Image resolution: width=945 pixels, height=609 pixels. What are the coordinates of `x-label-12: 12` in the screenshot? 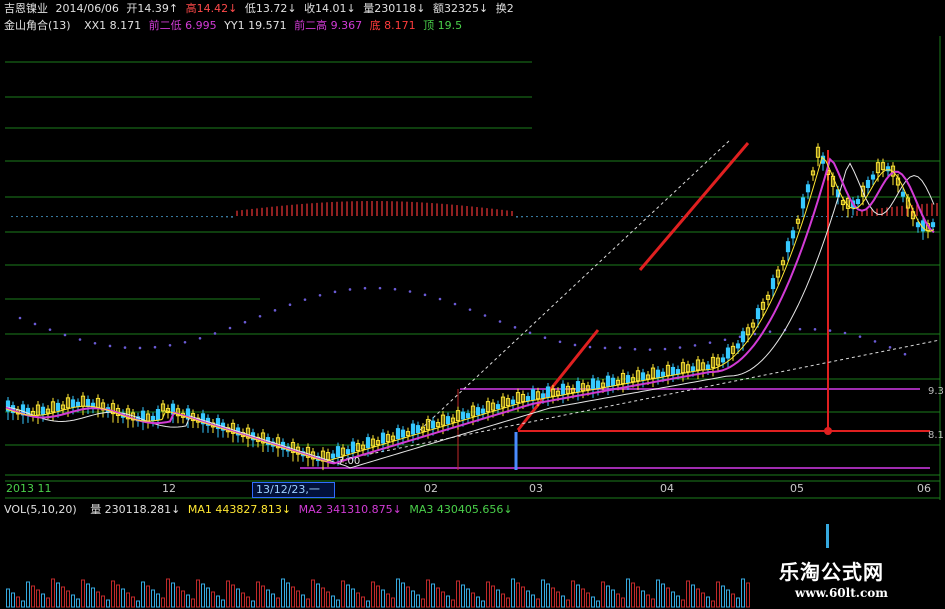 It's located at (169, 488).